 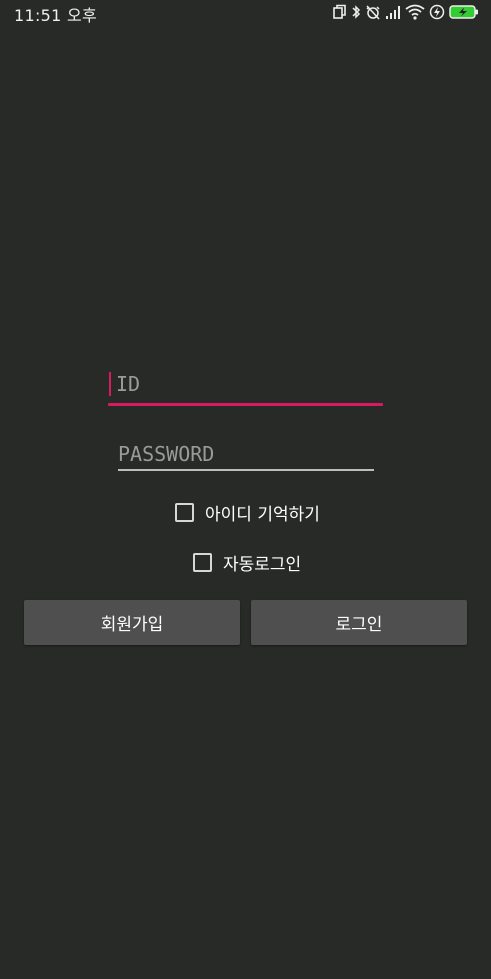 I want to click on password-field, so click(x=246, y=454).